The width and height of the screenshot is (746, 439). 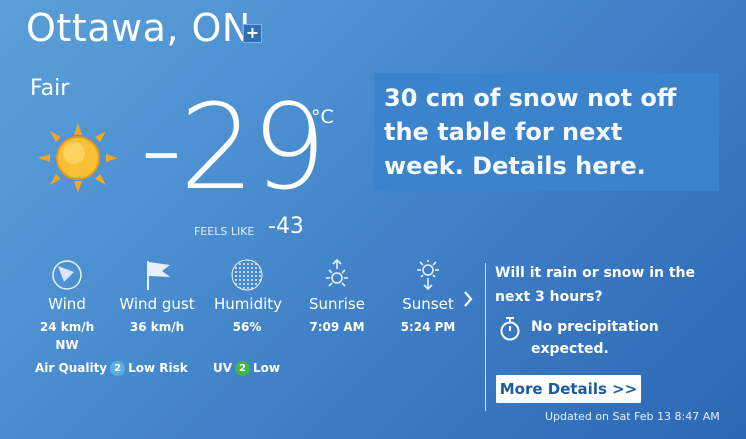 What do you see at coordinates (247, 275) in the screenshot?
I see `humidity-icon` at bounding box center [247, 275].